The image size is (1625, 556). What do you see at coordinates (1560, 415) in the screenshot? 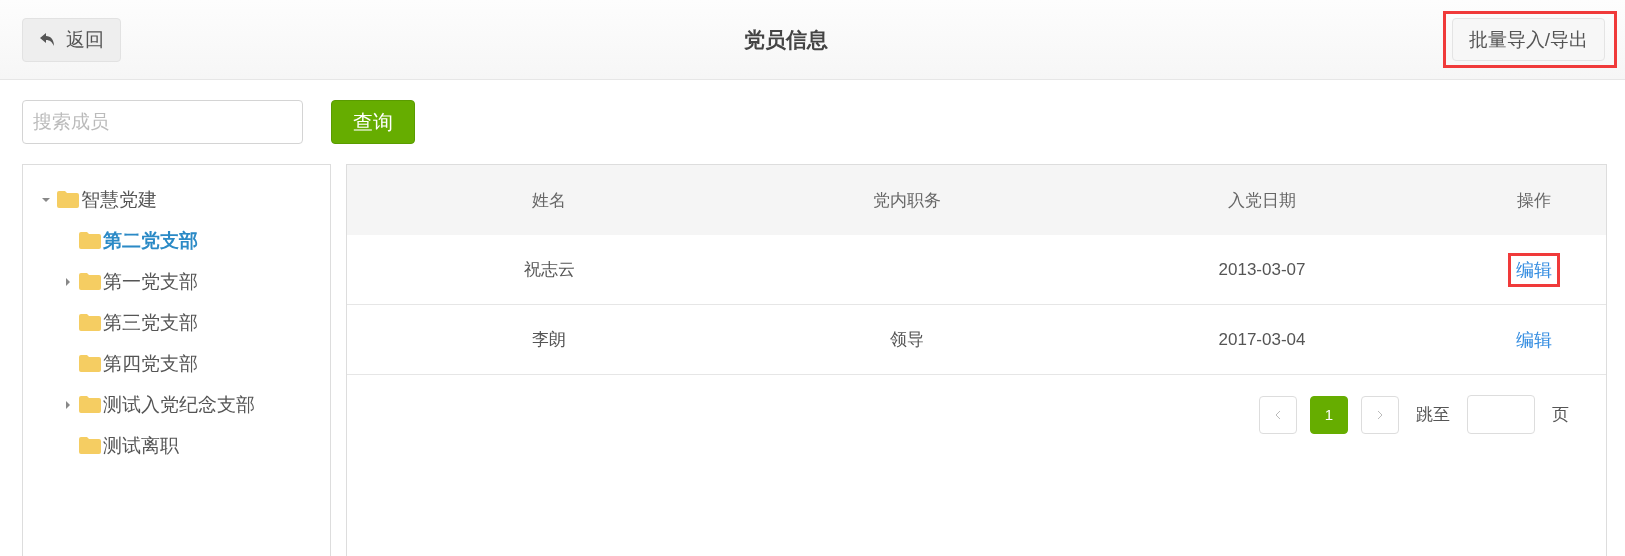
I see `page-unit-label: 页` at bounding box center [1560, 415].